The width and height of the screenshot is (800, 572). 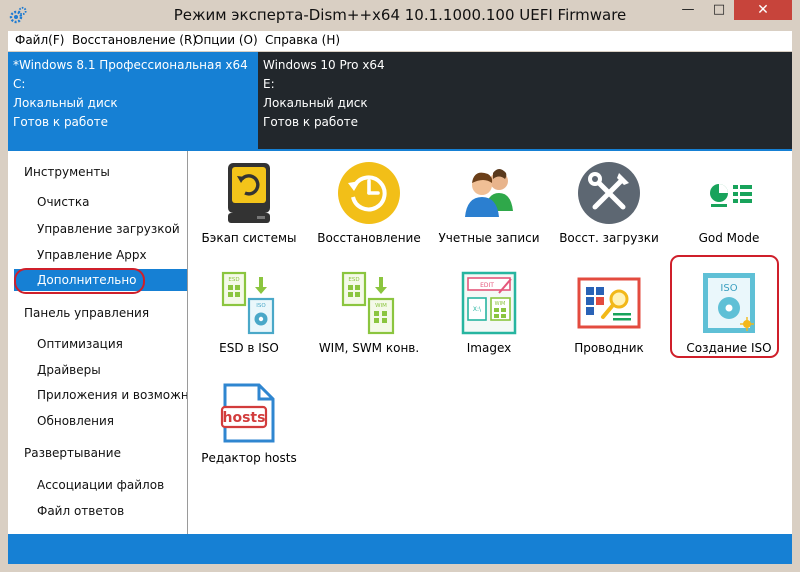 What do you see at coordinates (724, 306) in the screenshot?
I see `highlight-circle-create-iso` at bounding box center [724, 306].